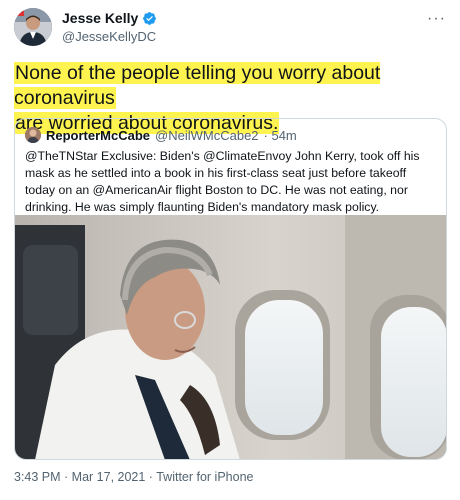  Describe the element at coordinates (436, 19) in the screenshot. I see `more-options-icon: ···` at that location.